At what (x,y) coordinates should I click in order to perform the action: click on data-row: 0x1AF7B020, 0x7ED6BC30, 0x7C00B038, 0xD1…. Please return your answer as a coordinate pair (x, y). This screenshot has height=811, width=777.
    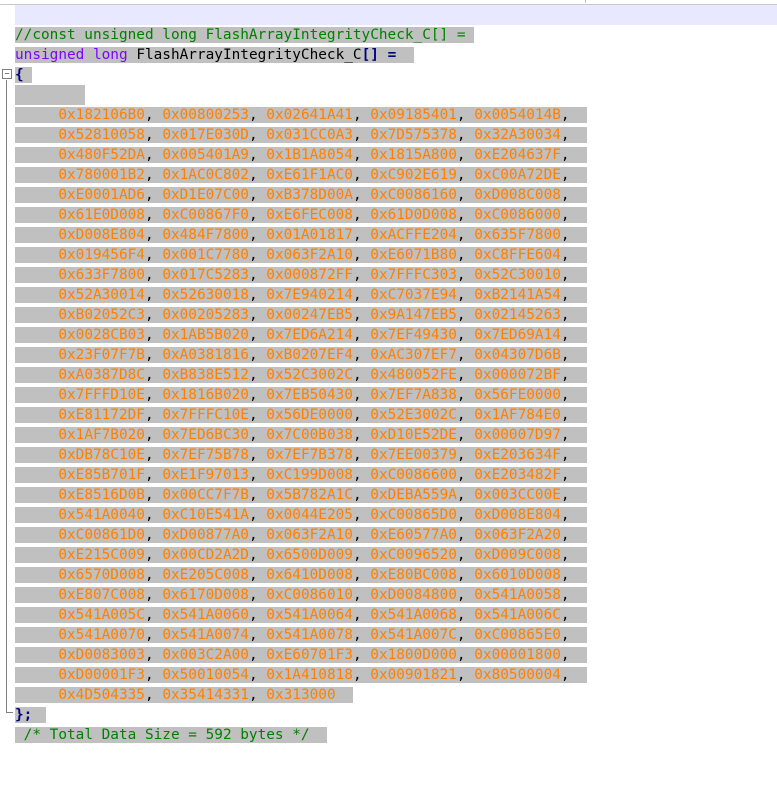
    Looking at the image, I should click on (396, 435).